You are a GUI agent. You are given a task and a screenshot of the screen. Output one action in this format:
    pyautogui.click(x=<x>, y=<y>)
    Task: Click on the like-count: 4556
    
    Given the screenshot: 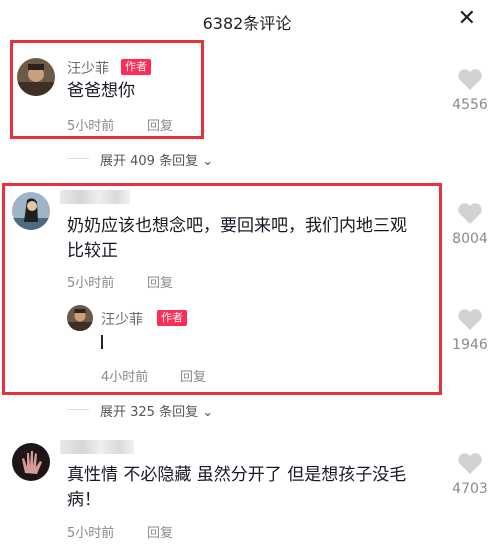 What is the action you would take?
    pyautogui.click(x=470, y=105)
    